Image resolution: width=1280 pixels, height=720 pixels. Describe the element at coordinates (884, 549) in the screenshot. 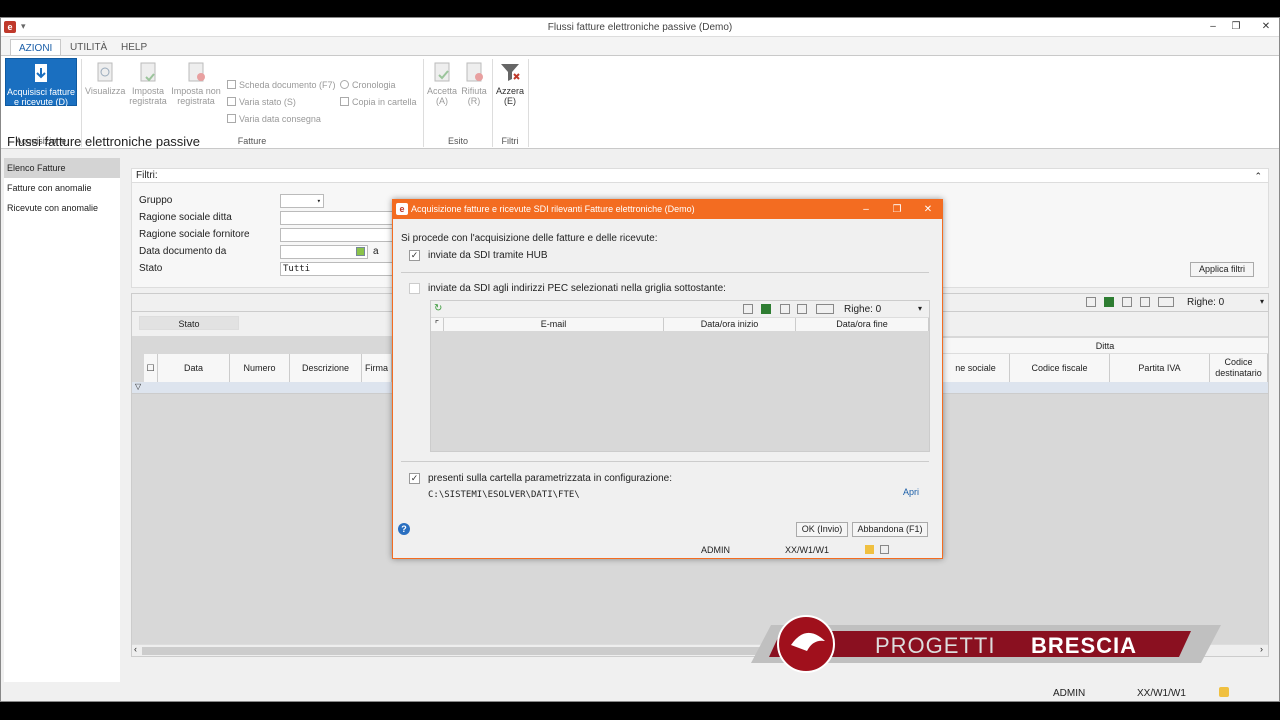

I see `network-icon` at that location.